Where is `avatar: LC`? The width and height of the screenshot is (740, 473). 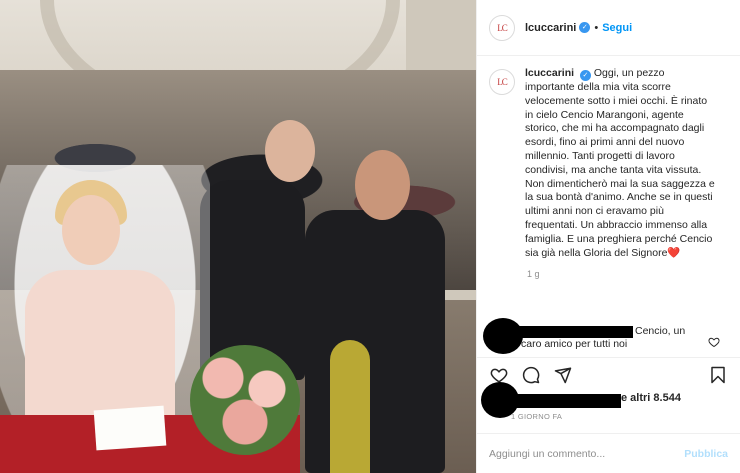
avatar: LC is located at coordinates (502, 27).